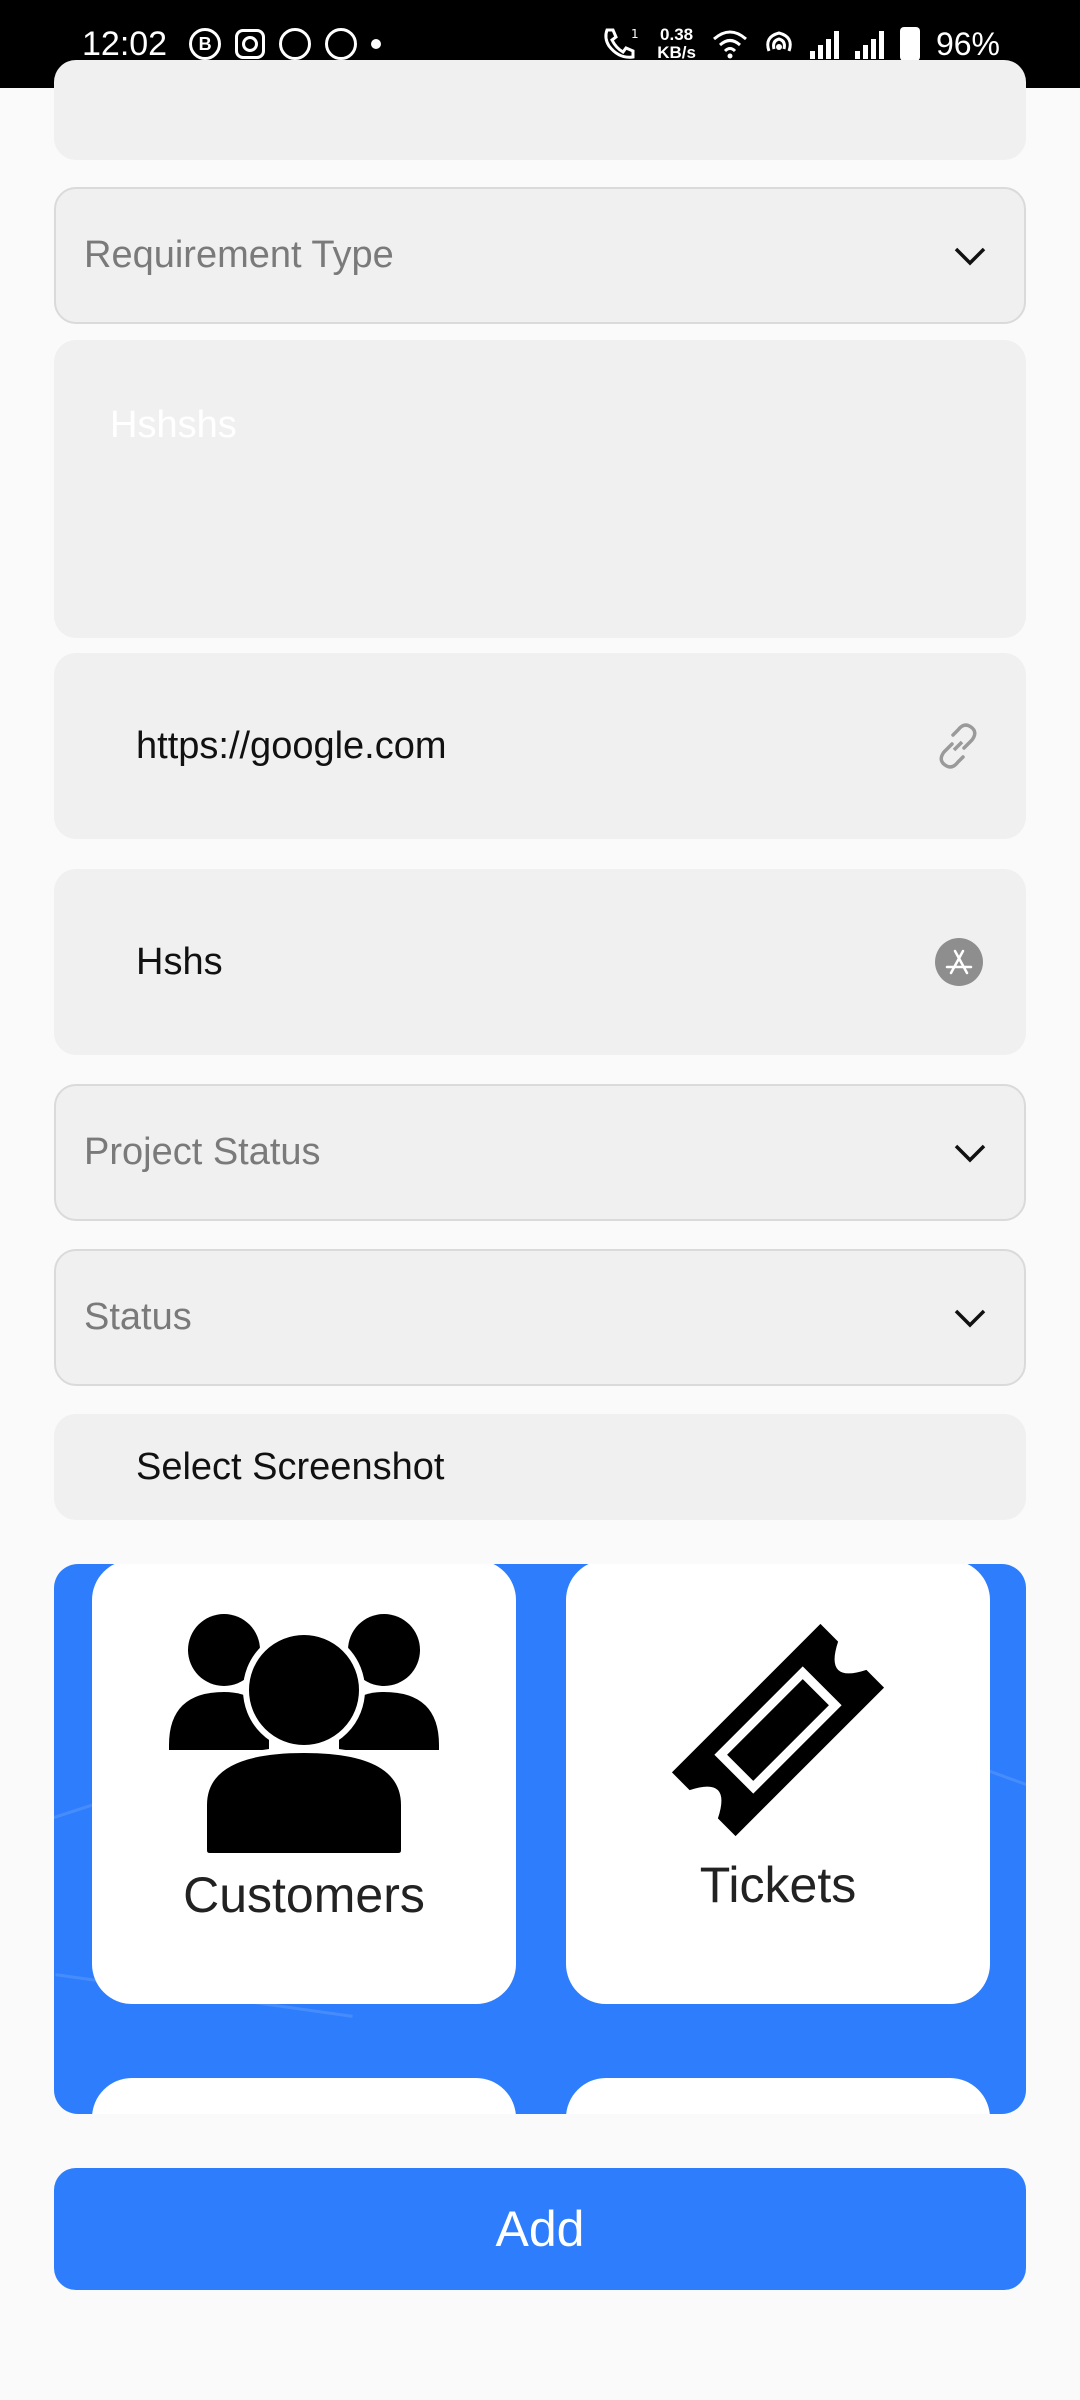  Describe the element at coordinates (635, 34) in the screenshot. I see `svg-text: 1` at that location.